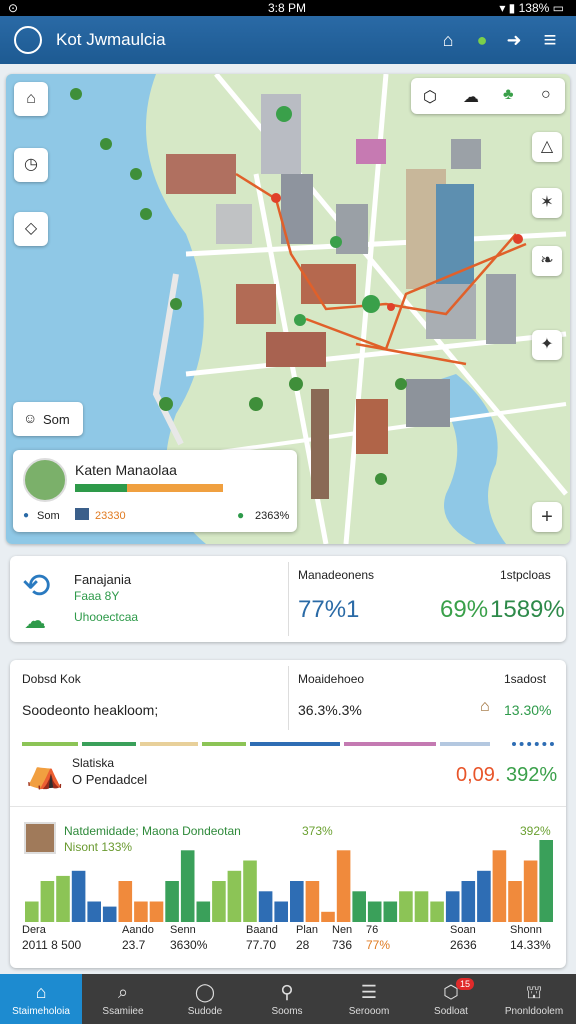 This screenshot has height=1024, width=576. Describe the element at coordinates (138, 930) in the screenshot. I see `chart-label-top: Aando` at that location.